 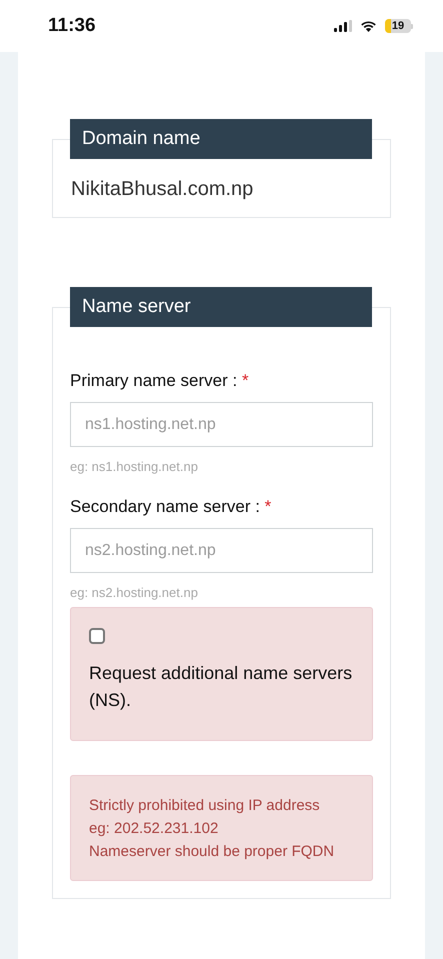 I want to click on warning-text: Strictly prohibited using IP address, so click(x=205, y=806).